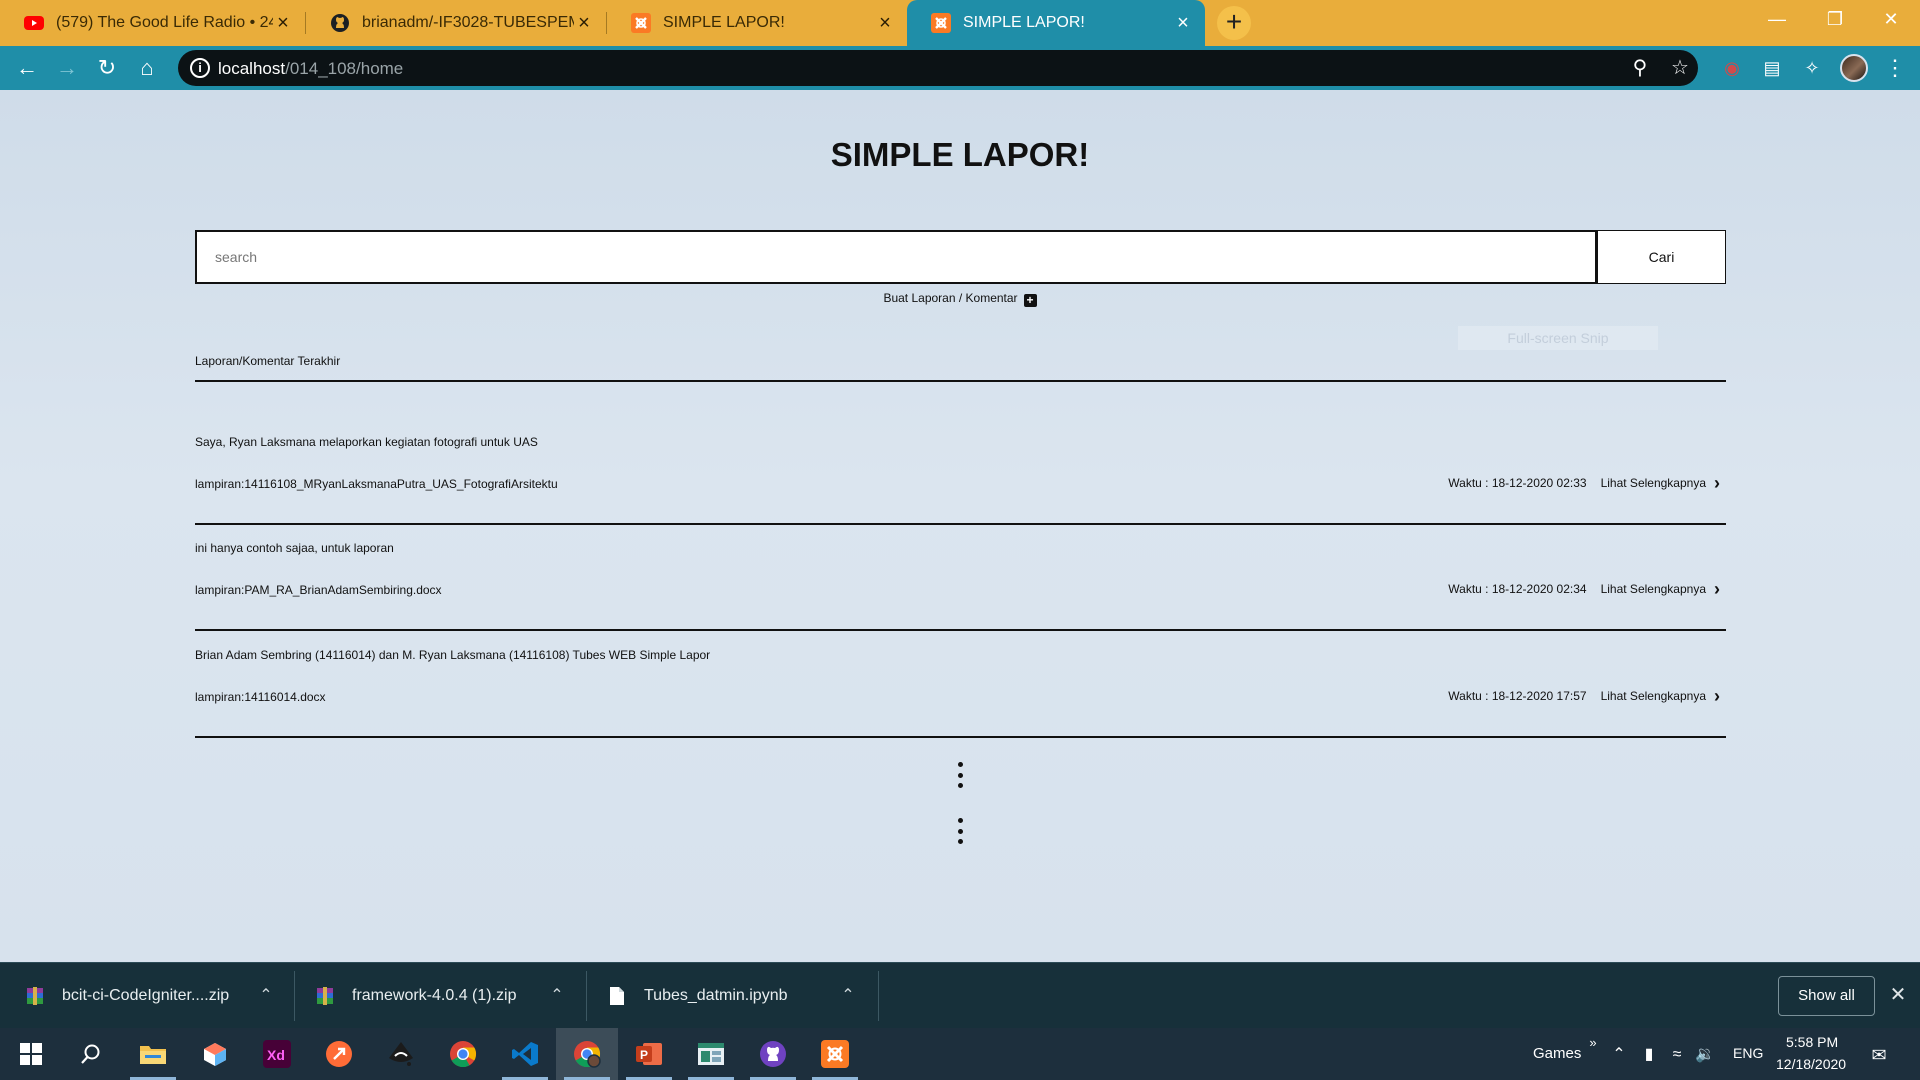  Describe the element at coordinates (268, 361) in the screenshot. I see `section-title: Laporan/Komentar Terakhir` at that location.